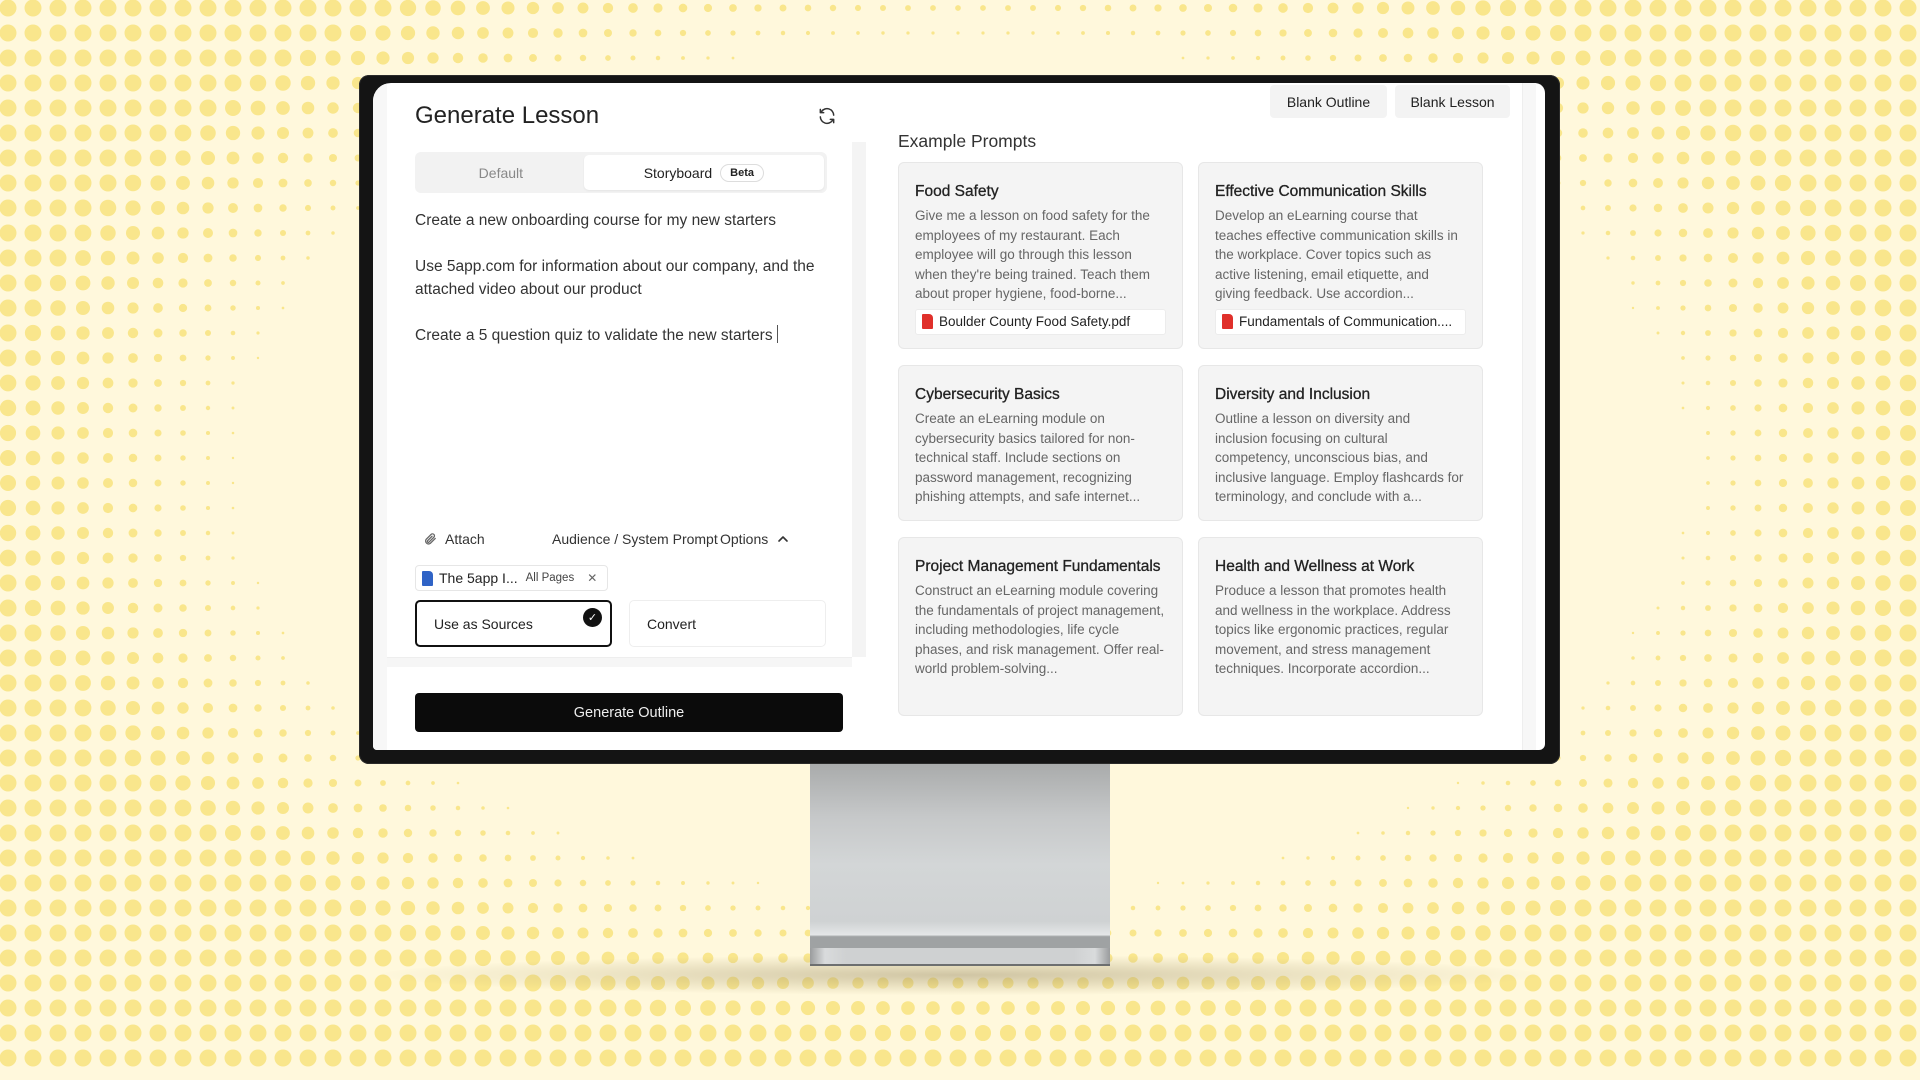 The height and width of the screenshot is (1080, 1920). I want to click on generate-outline-button: Generate Outline, so click(629, 712).